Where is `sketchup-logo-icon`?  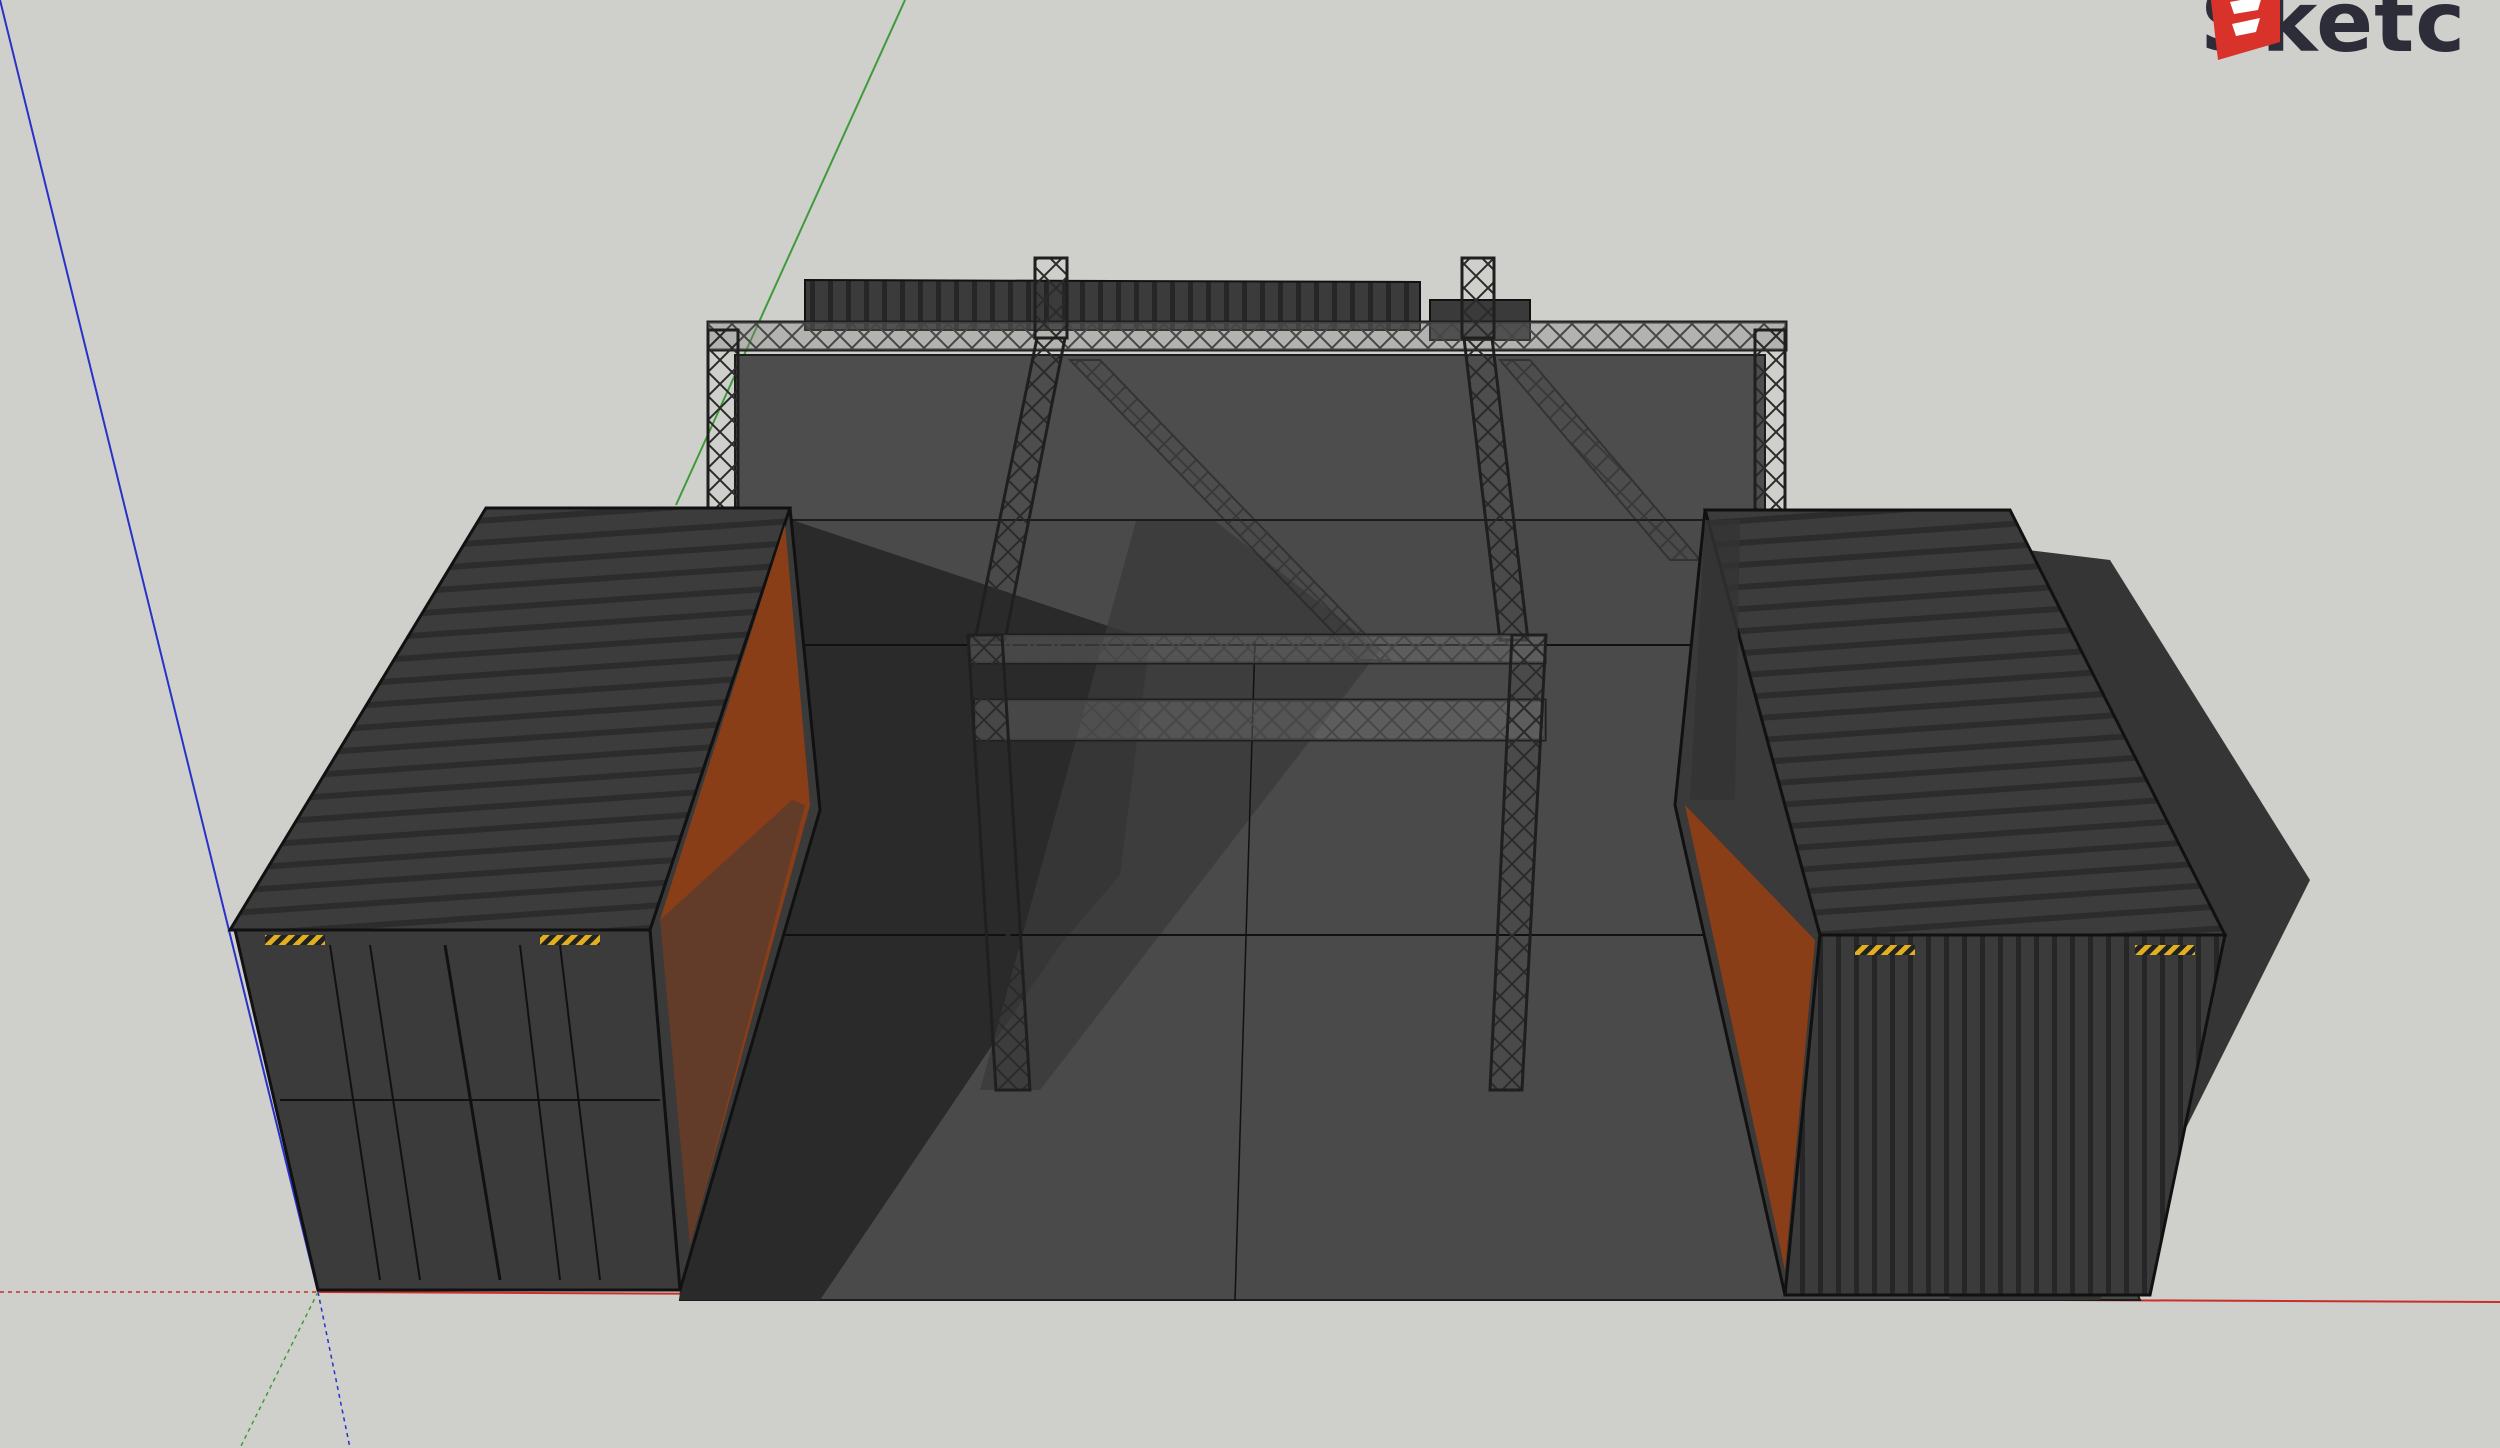
sketchup-logo-icon is located at coordinates (2245, 30).